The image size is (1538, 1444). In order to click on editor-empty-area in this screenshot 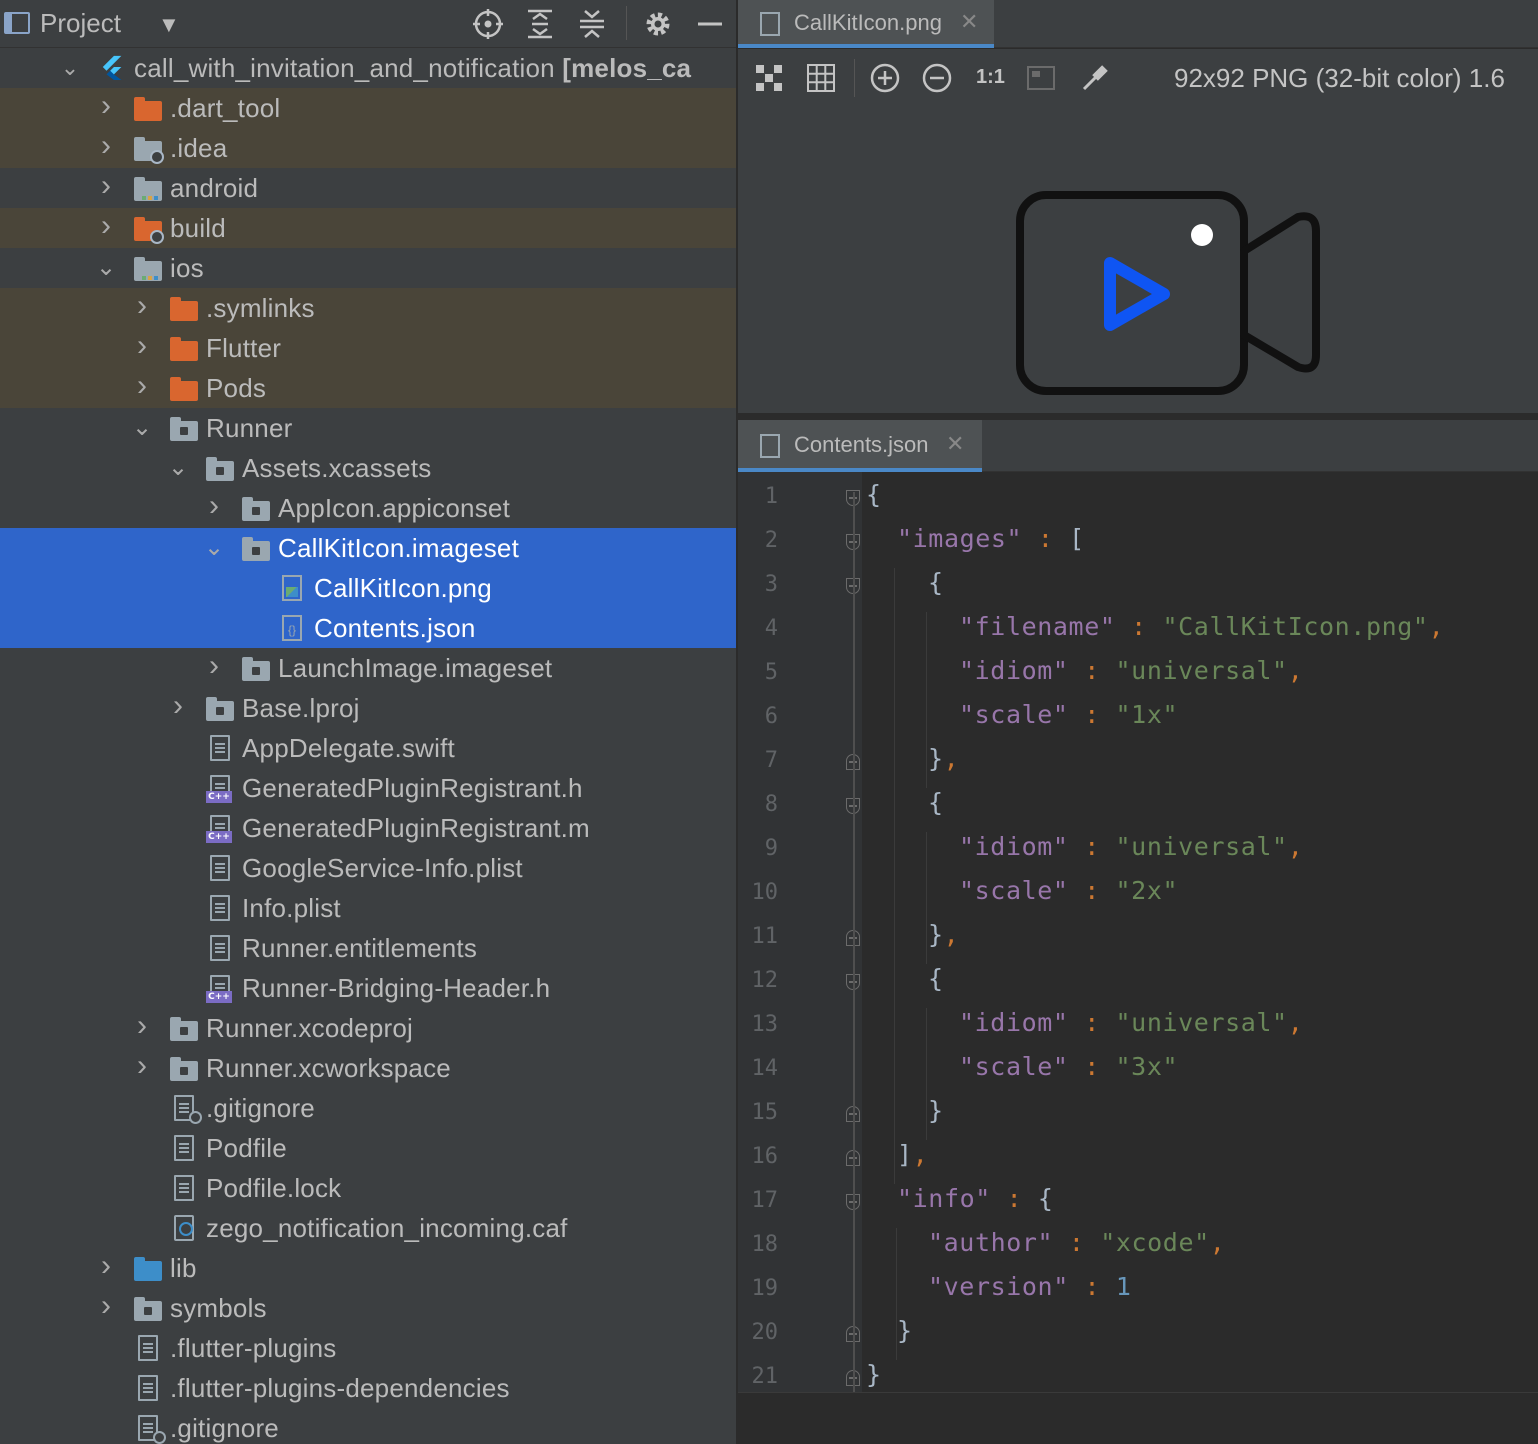, I will do `click(1138, 1418)`.